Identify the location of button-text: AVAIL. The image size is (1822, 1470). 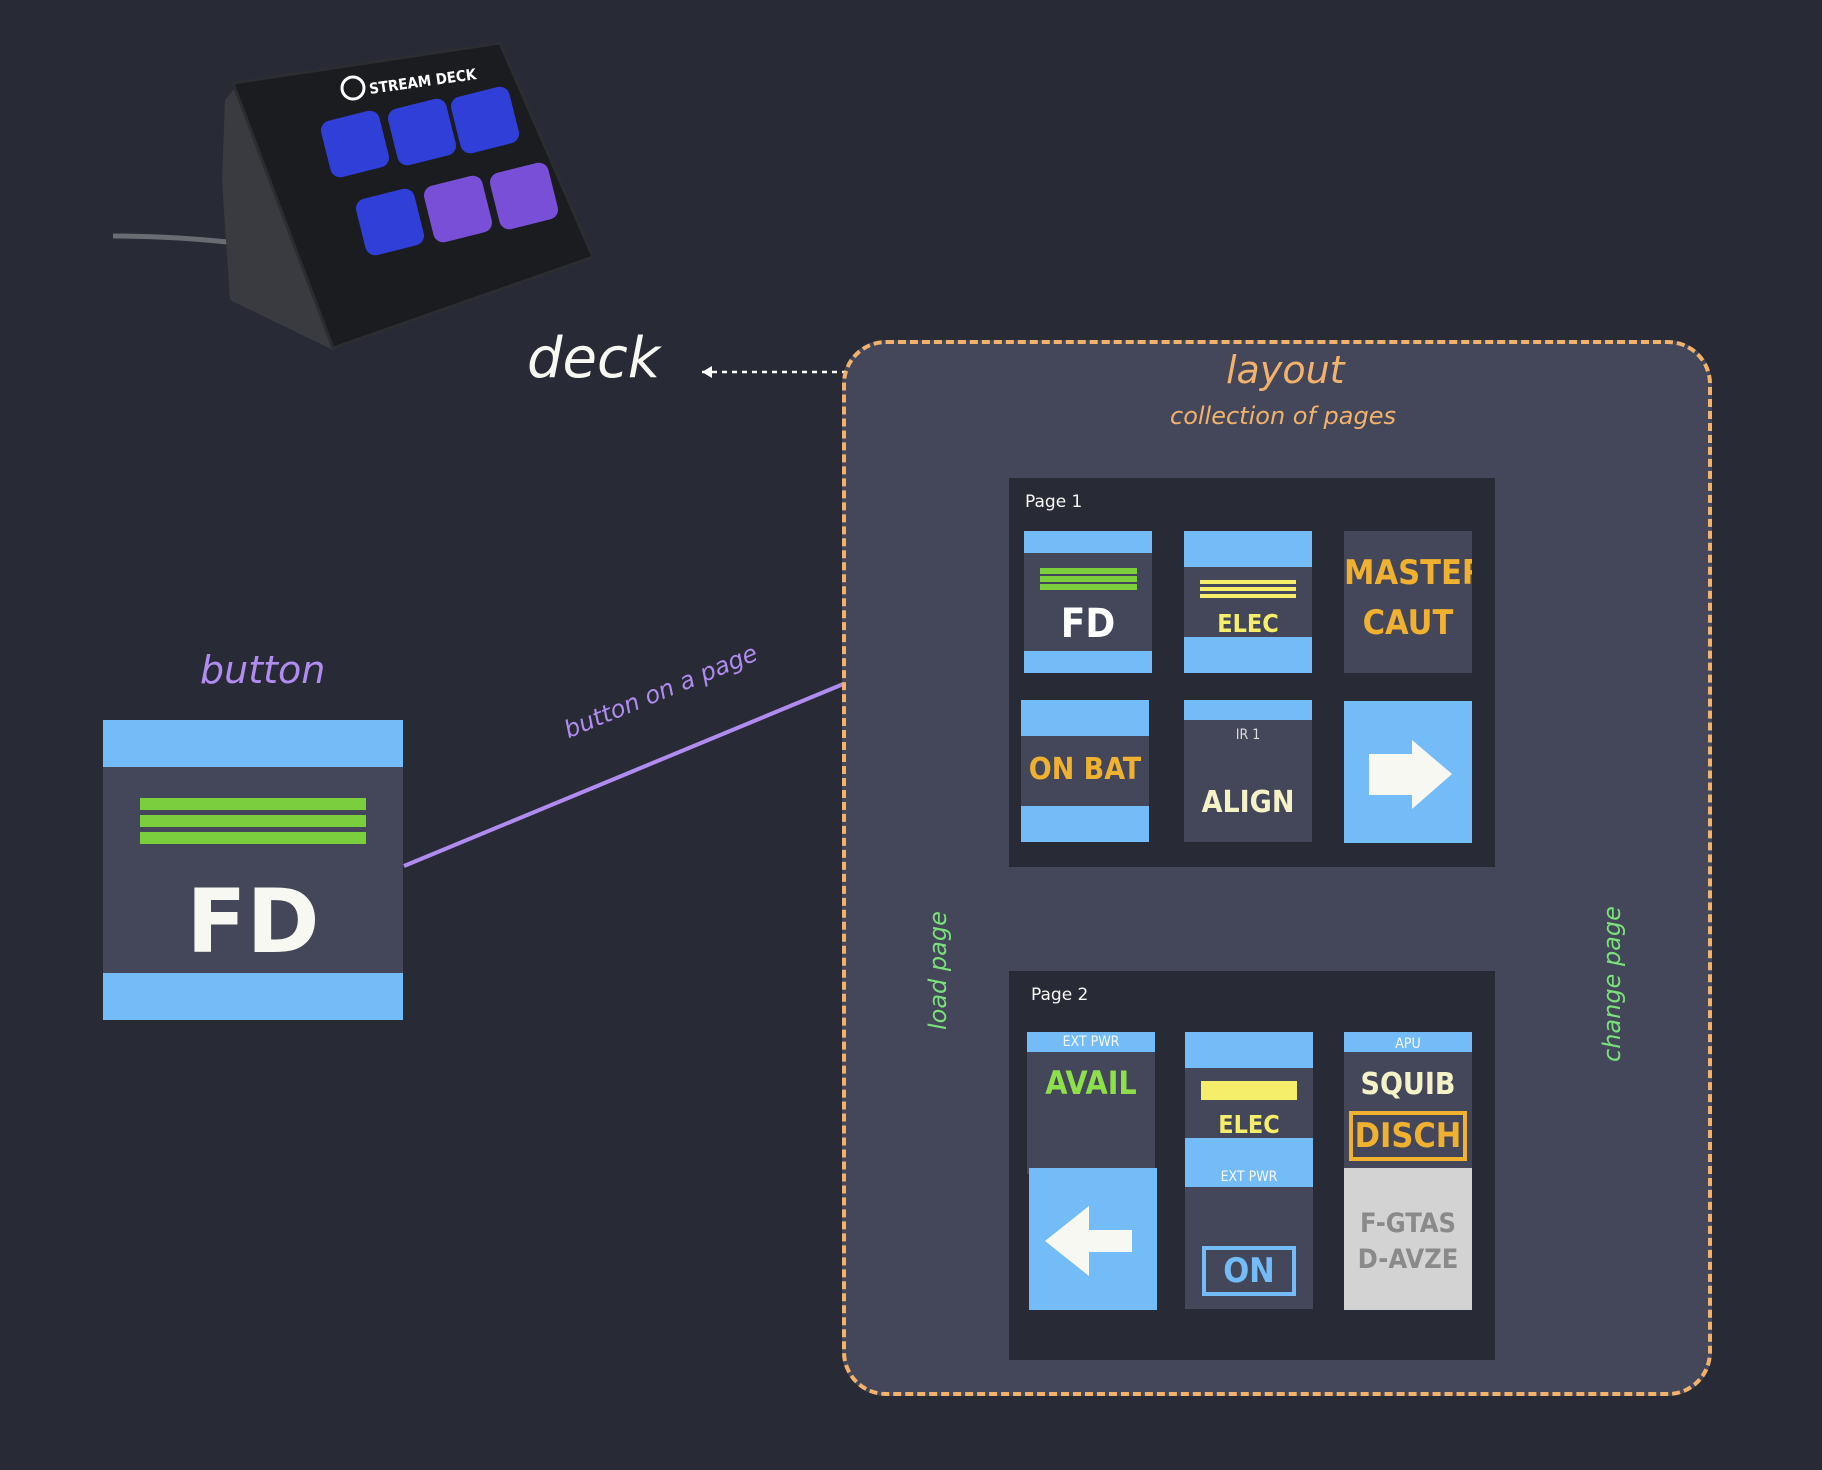
(1091, 1083).